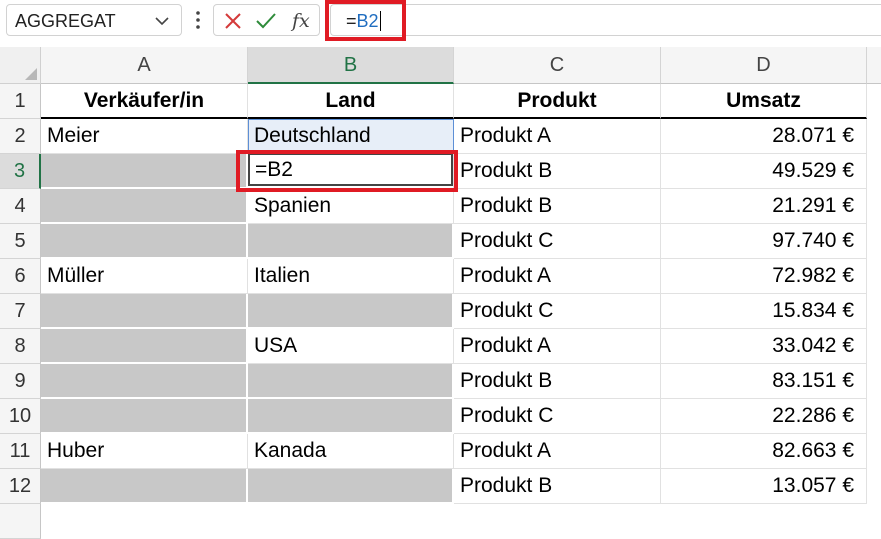  Describe the element at coordinates (557, 171) in the screenshot. I see `cell-c3: Produkt B` at that location.